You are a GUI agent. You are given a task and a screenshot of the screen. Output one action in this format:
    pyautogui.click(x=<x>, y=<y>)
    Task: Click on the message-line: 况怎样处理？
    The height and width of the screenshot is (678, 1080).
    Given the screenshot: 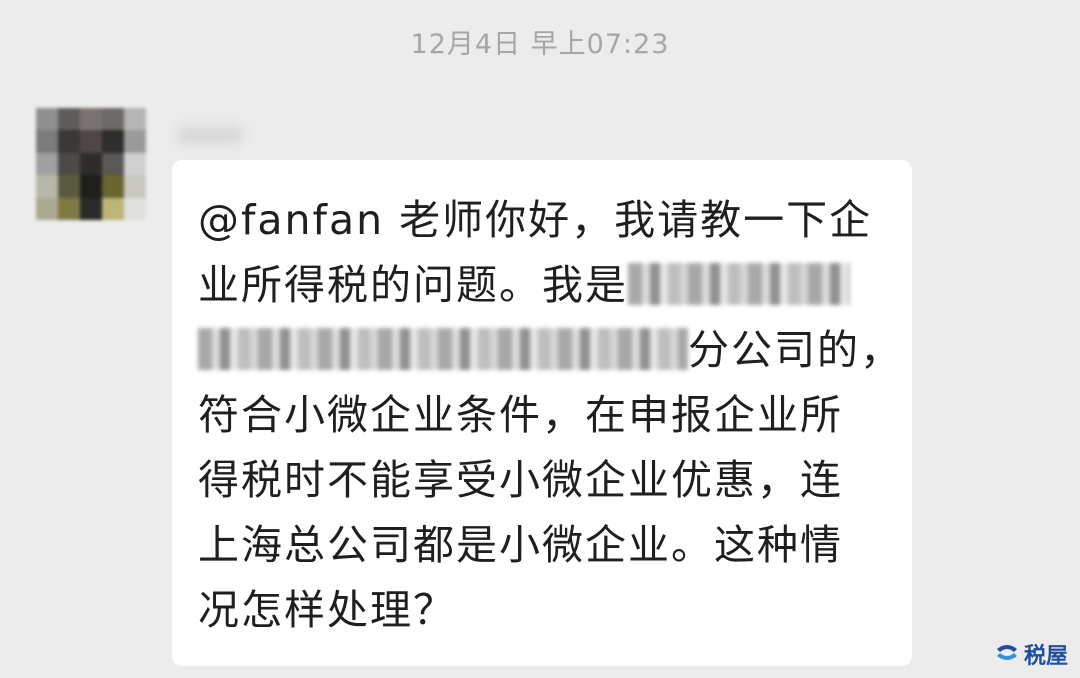 What is the action you would take?
    pyautogui.click(x=327, y=610)
    